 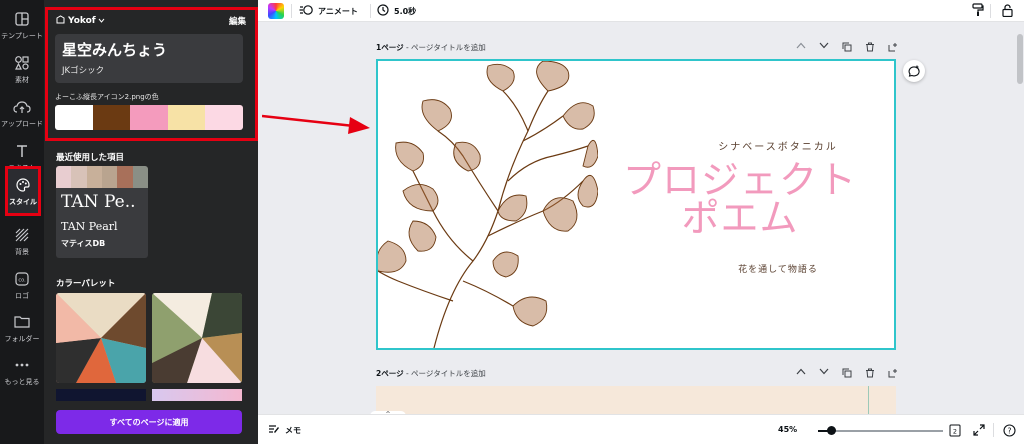 What do you see at coordinates (274, 430) in the screenshot?
I see `notes-icon` at bounding box center [274, 430].